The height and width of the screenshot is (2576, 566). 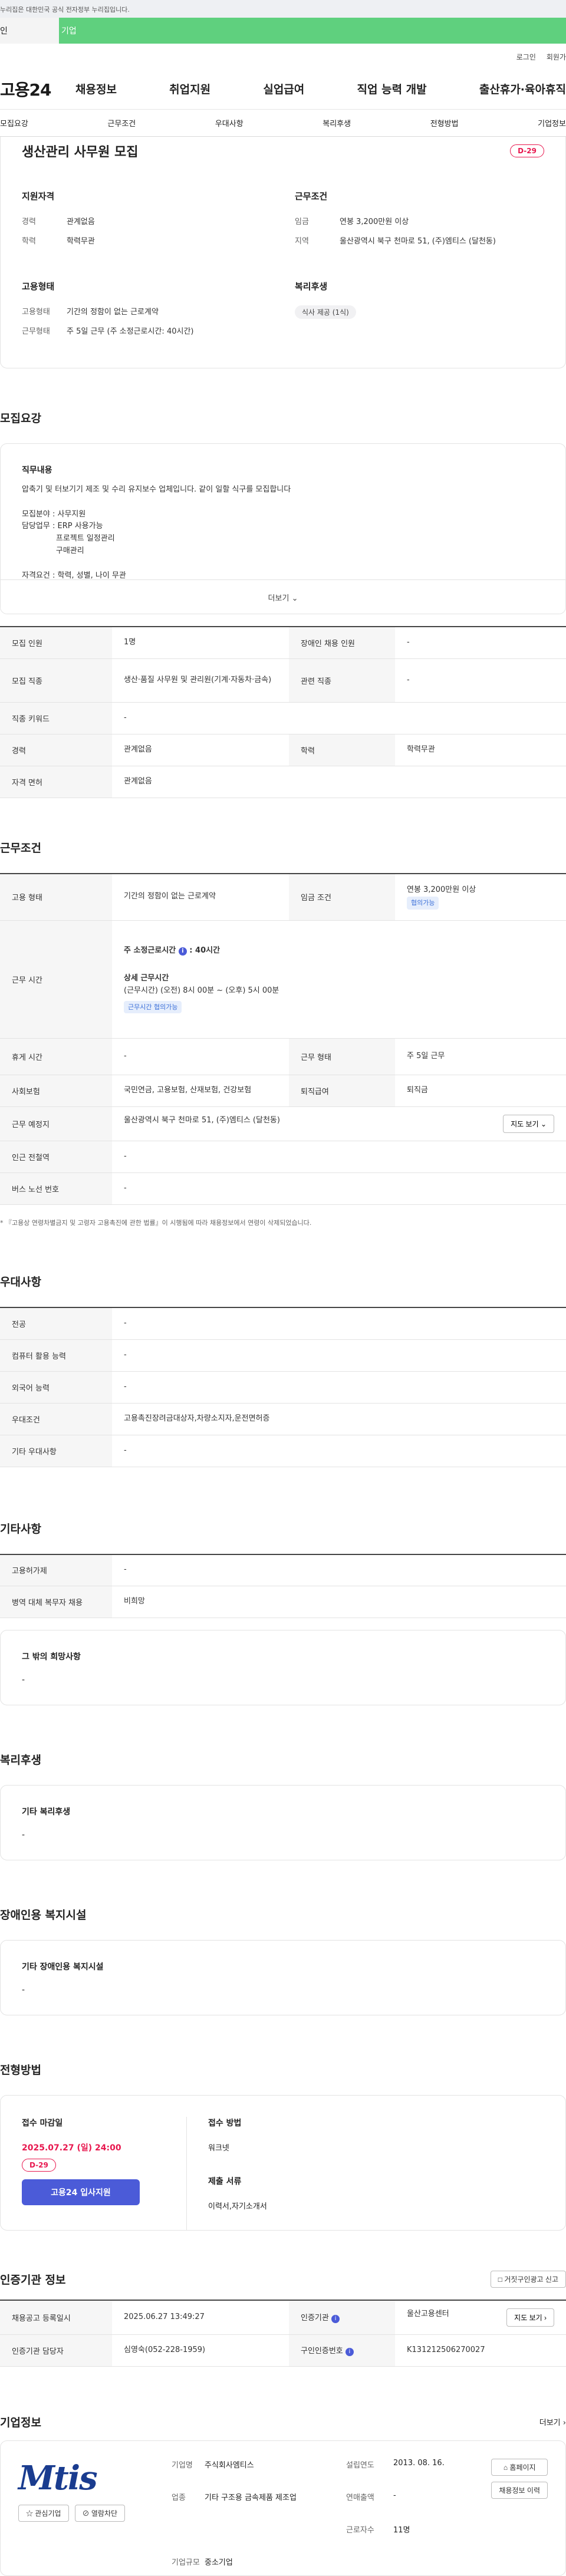 What do you see at coordinates (201, 2317) in the screenshot?
I see `table-value: 2025.06.27 13:49:27` at bounding box center [201, 2317].